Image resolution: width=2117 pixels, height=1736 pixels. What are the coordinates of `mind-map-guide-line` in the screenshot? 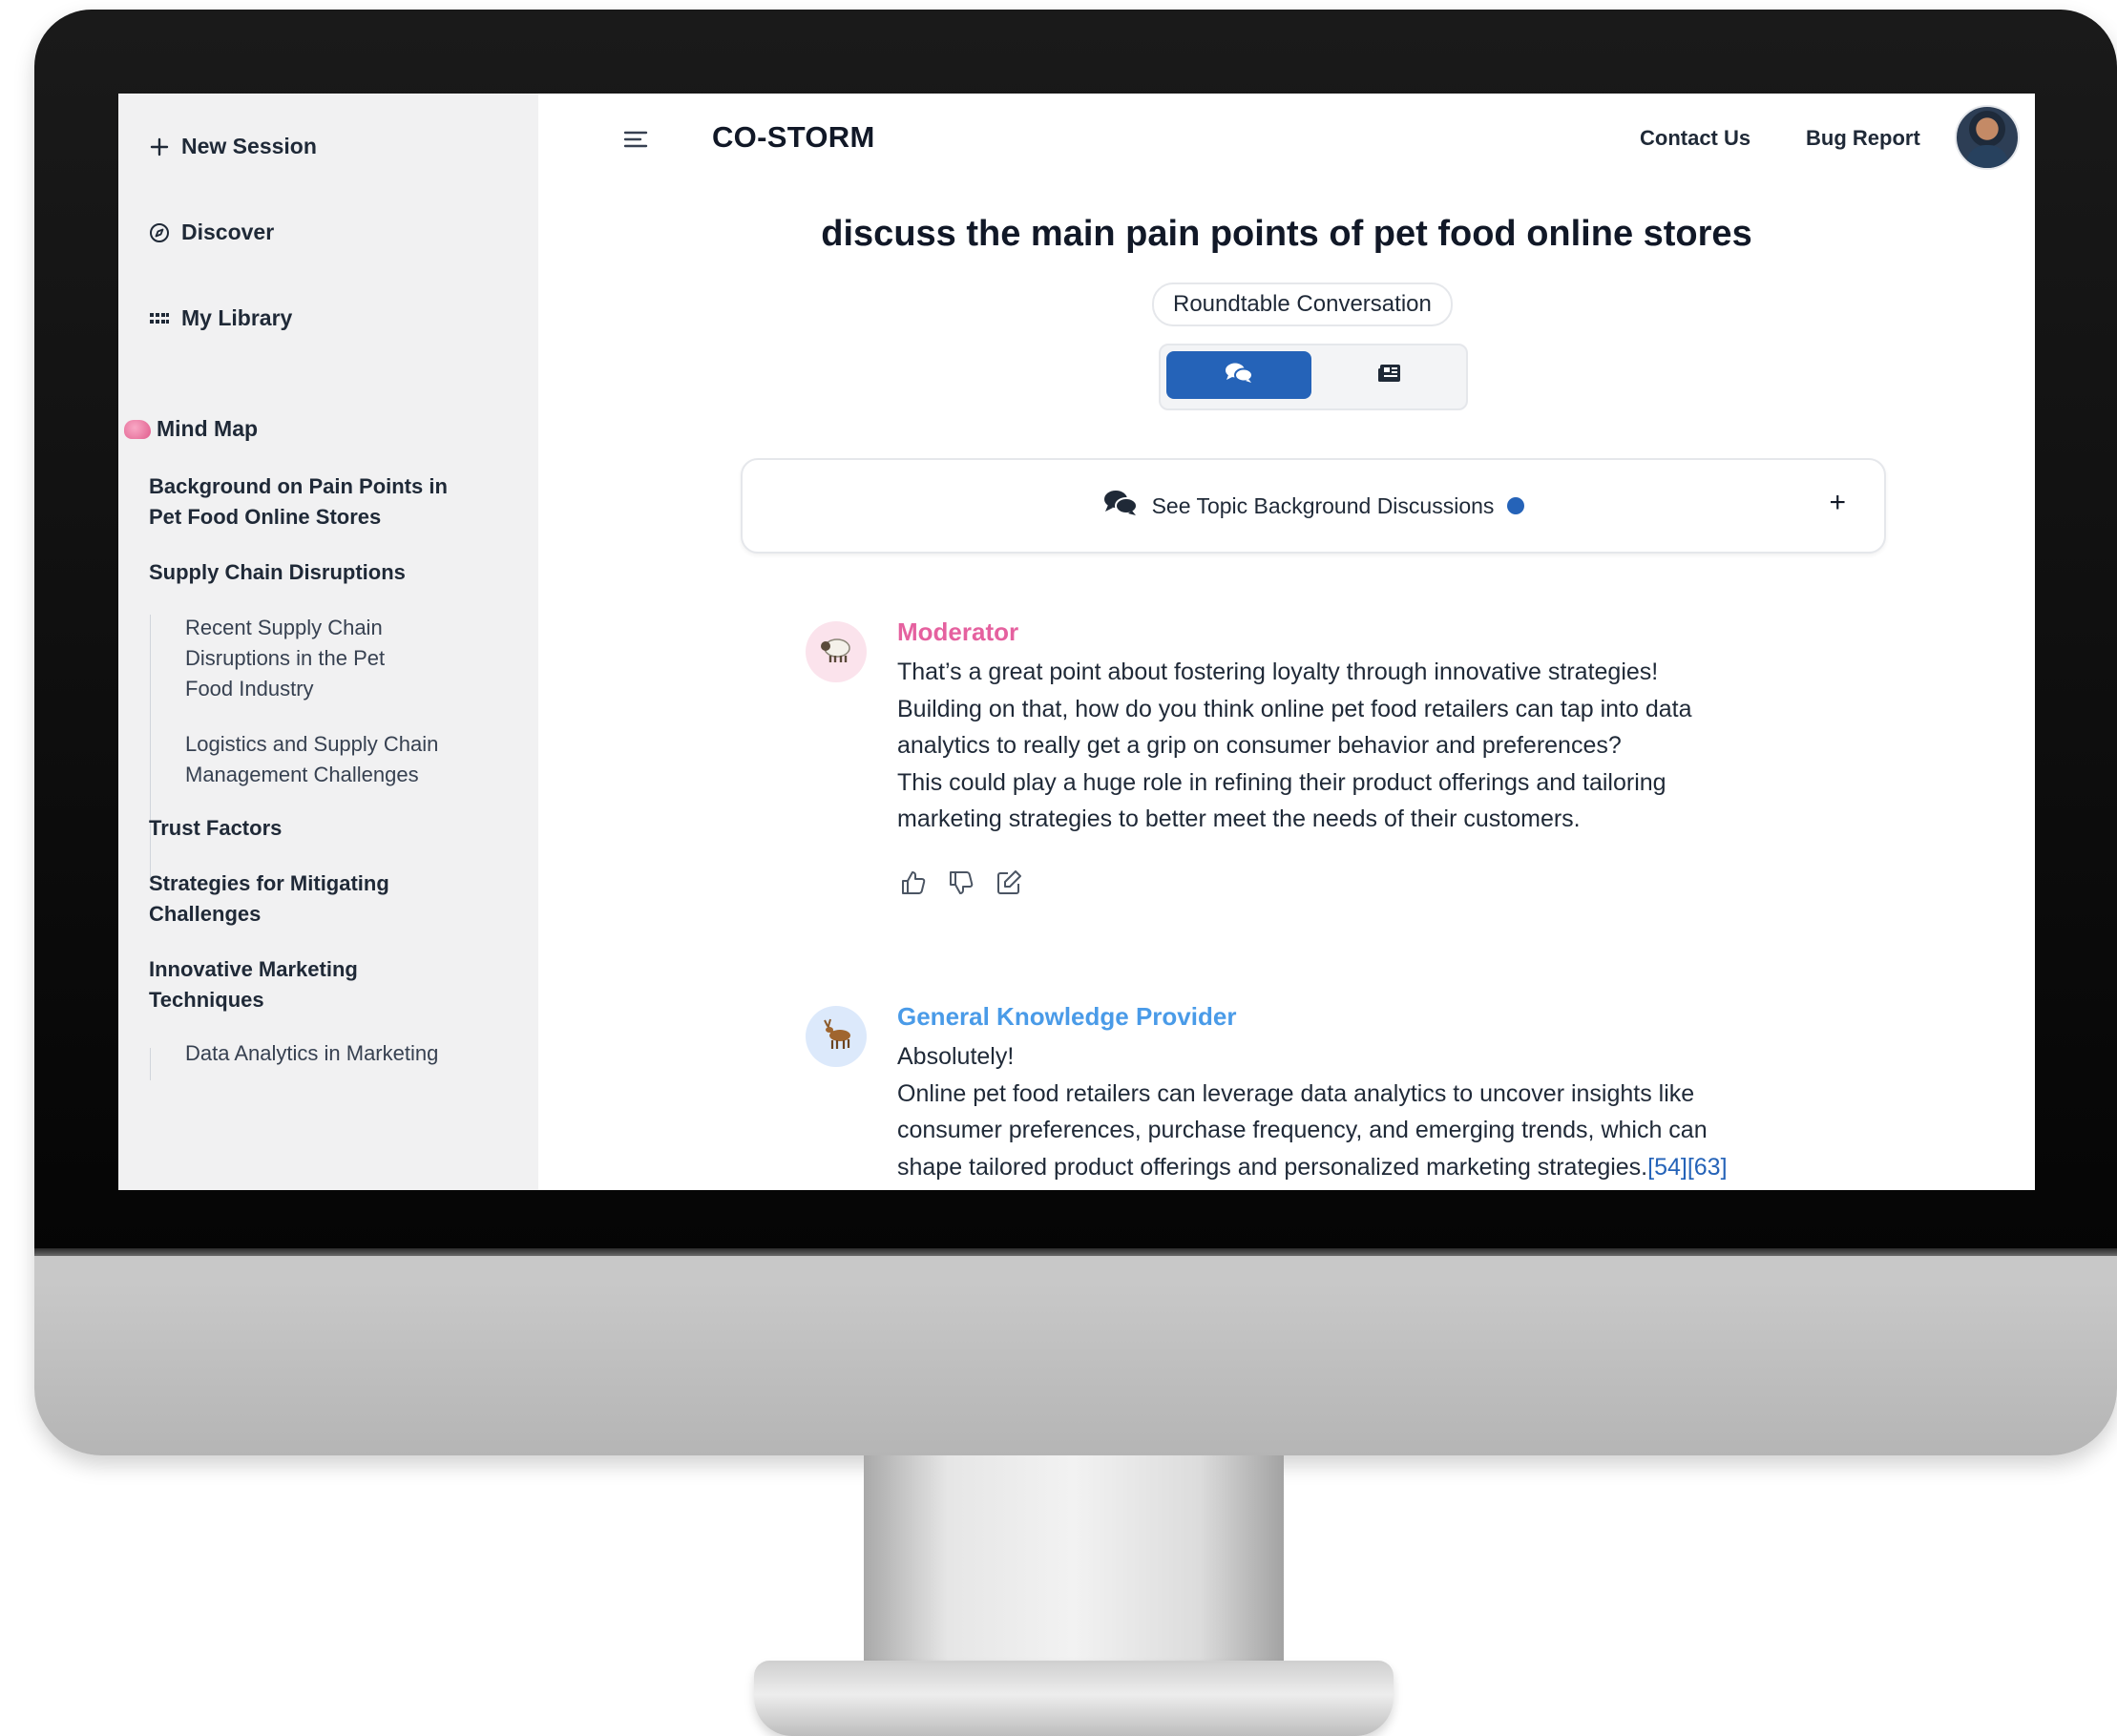 It's located at (150, 1064).